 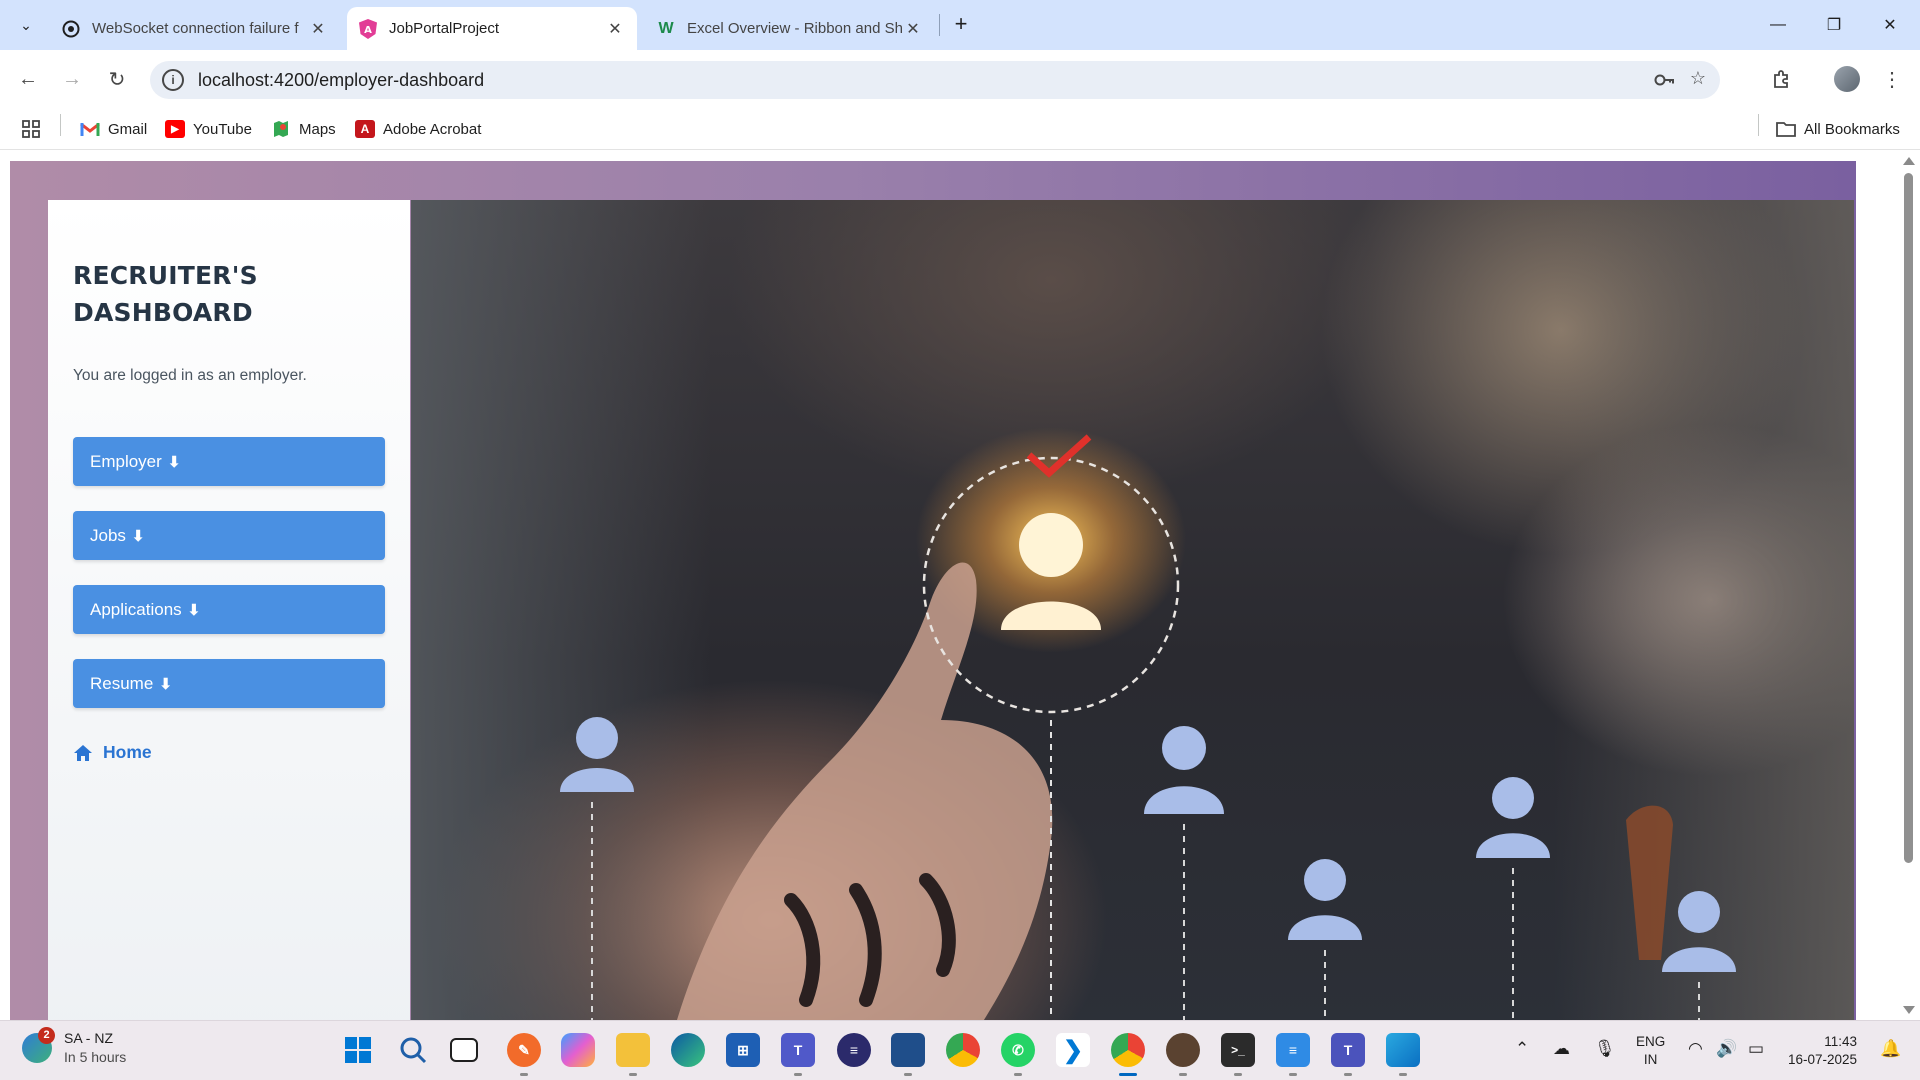 I want to click on copilot-icon, so click(x=578, y=1050).